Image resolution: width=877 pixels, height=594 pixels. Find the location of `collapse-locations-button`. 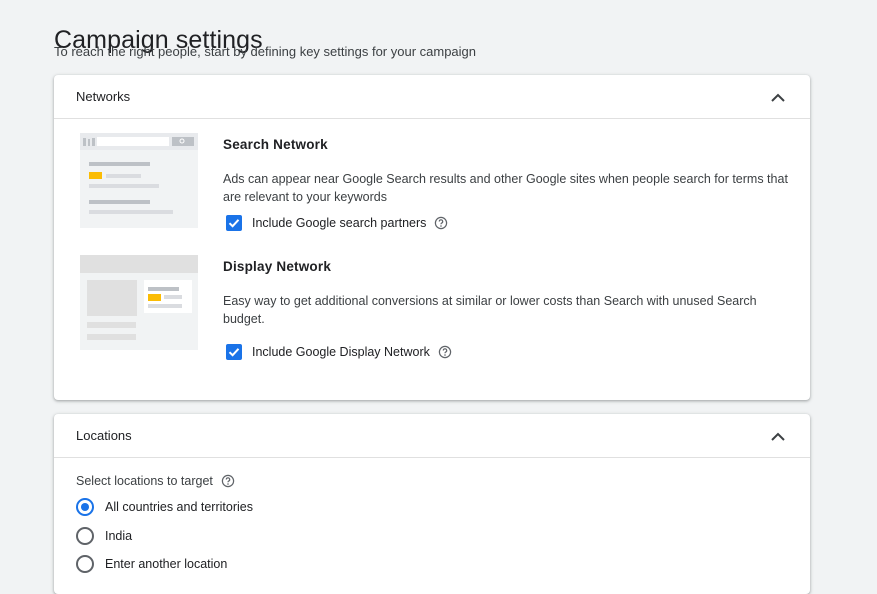

collapse-locations-button is located at coordinates (778, 437).